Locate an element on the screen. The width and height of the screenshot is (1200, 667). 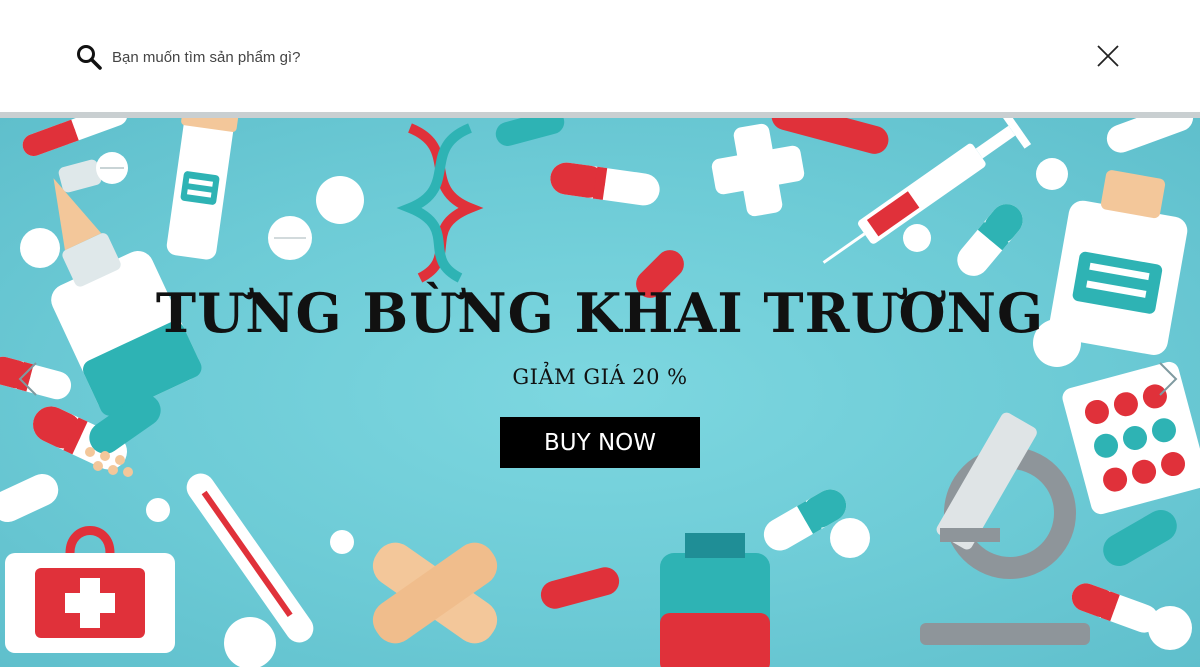
search-input is located at coordinates (412, 57).